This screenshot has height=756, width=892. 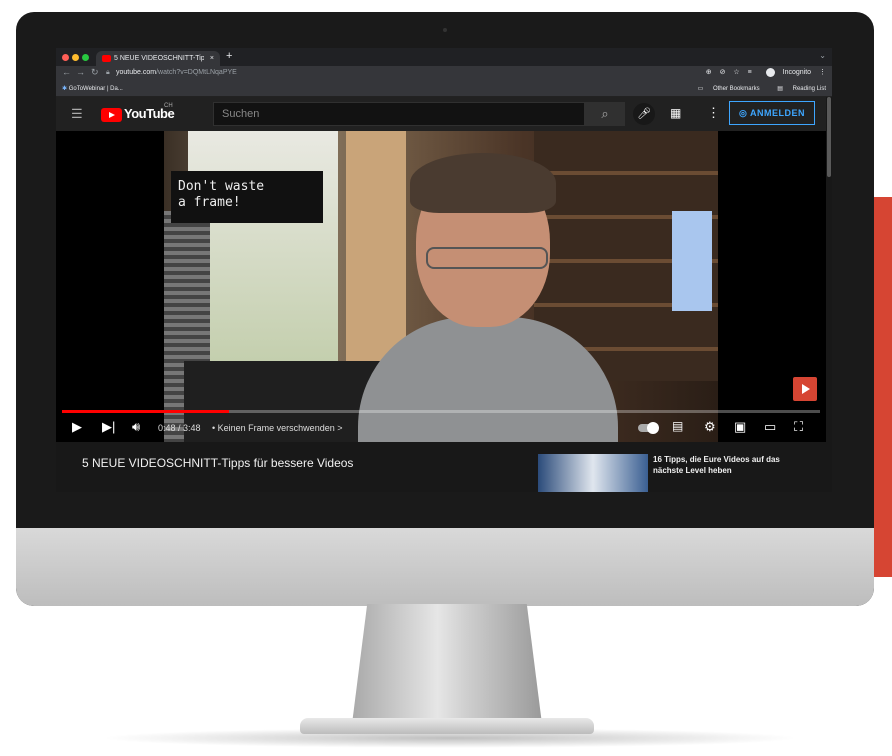 What do you see at coordinates (445, 567) in the screenshot?
I see `monitor-chin` at bounding box center [445, 567].